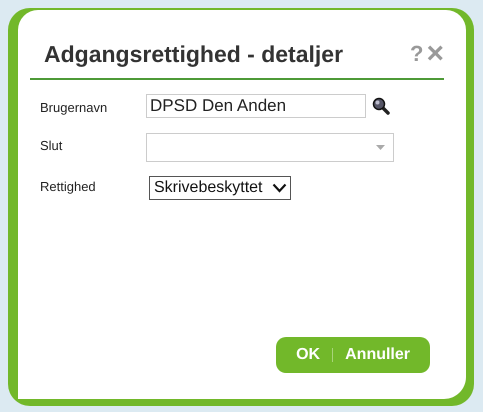  I want to click on close-button: ×, so click(435, 54).